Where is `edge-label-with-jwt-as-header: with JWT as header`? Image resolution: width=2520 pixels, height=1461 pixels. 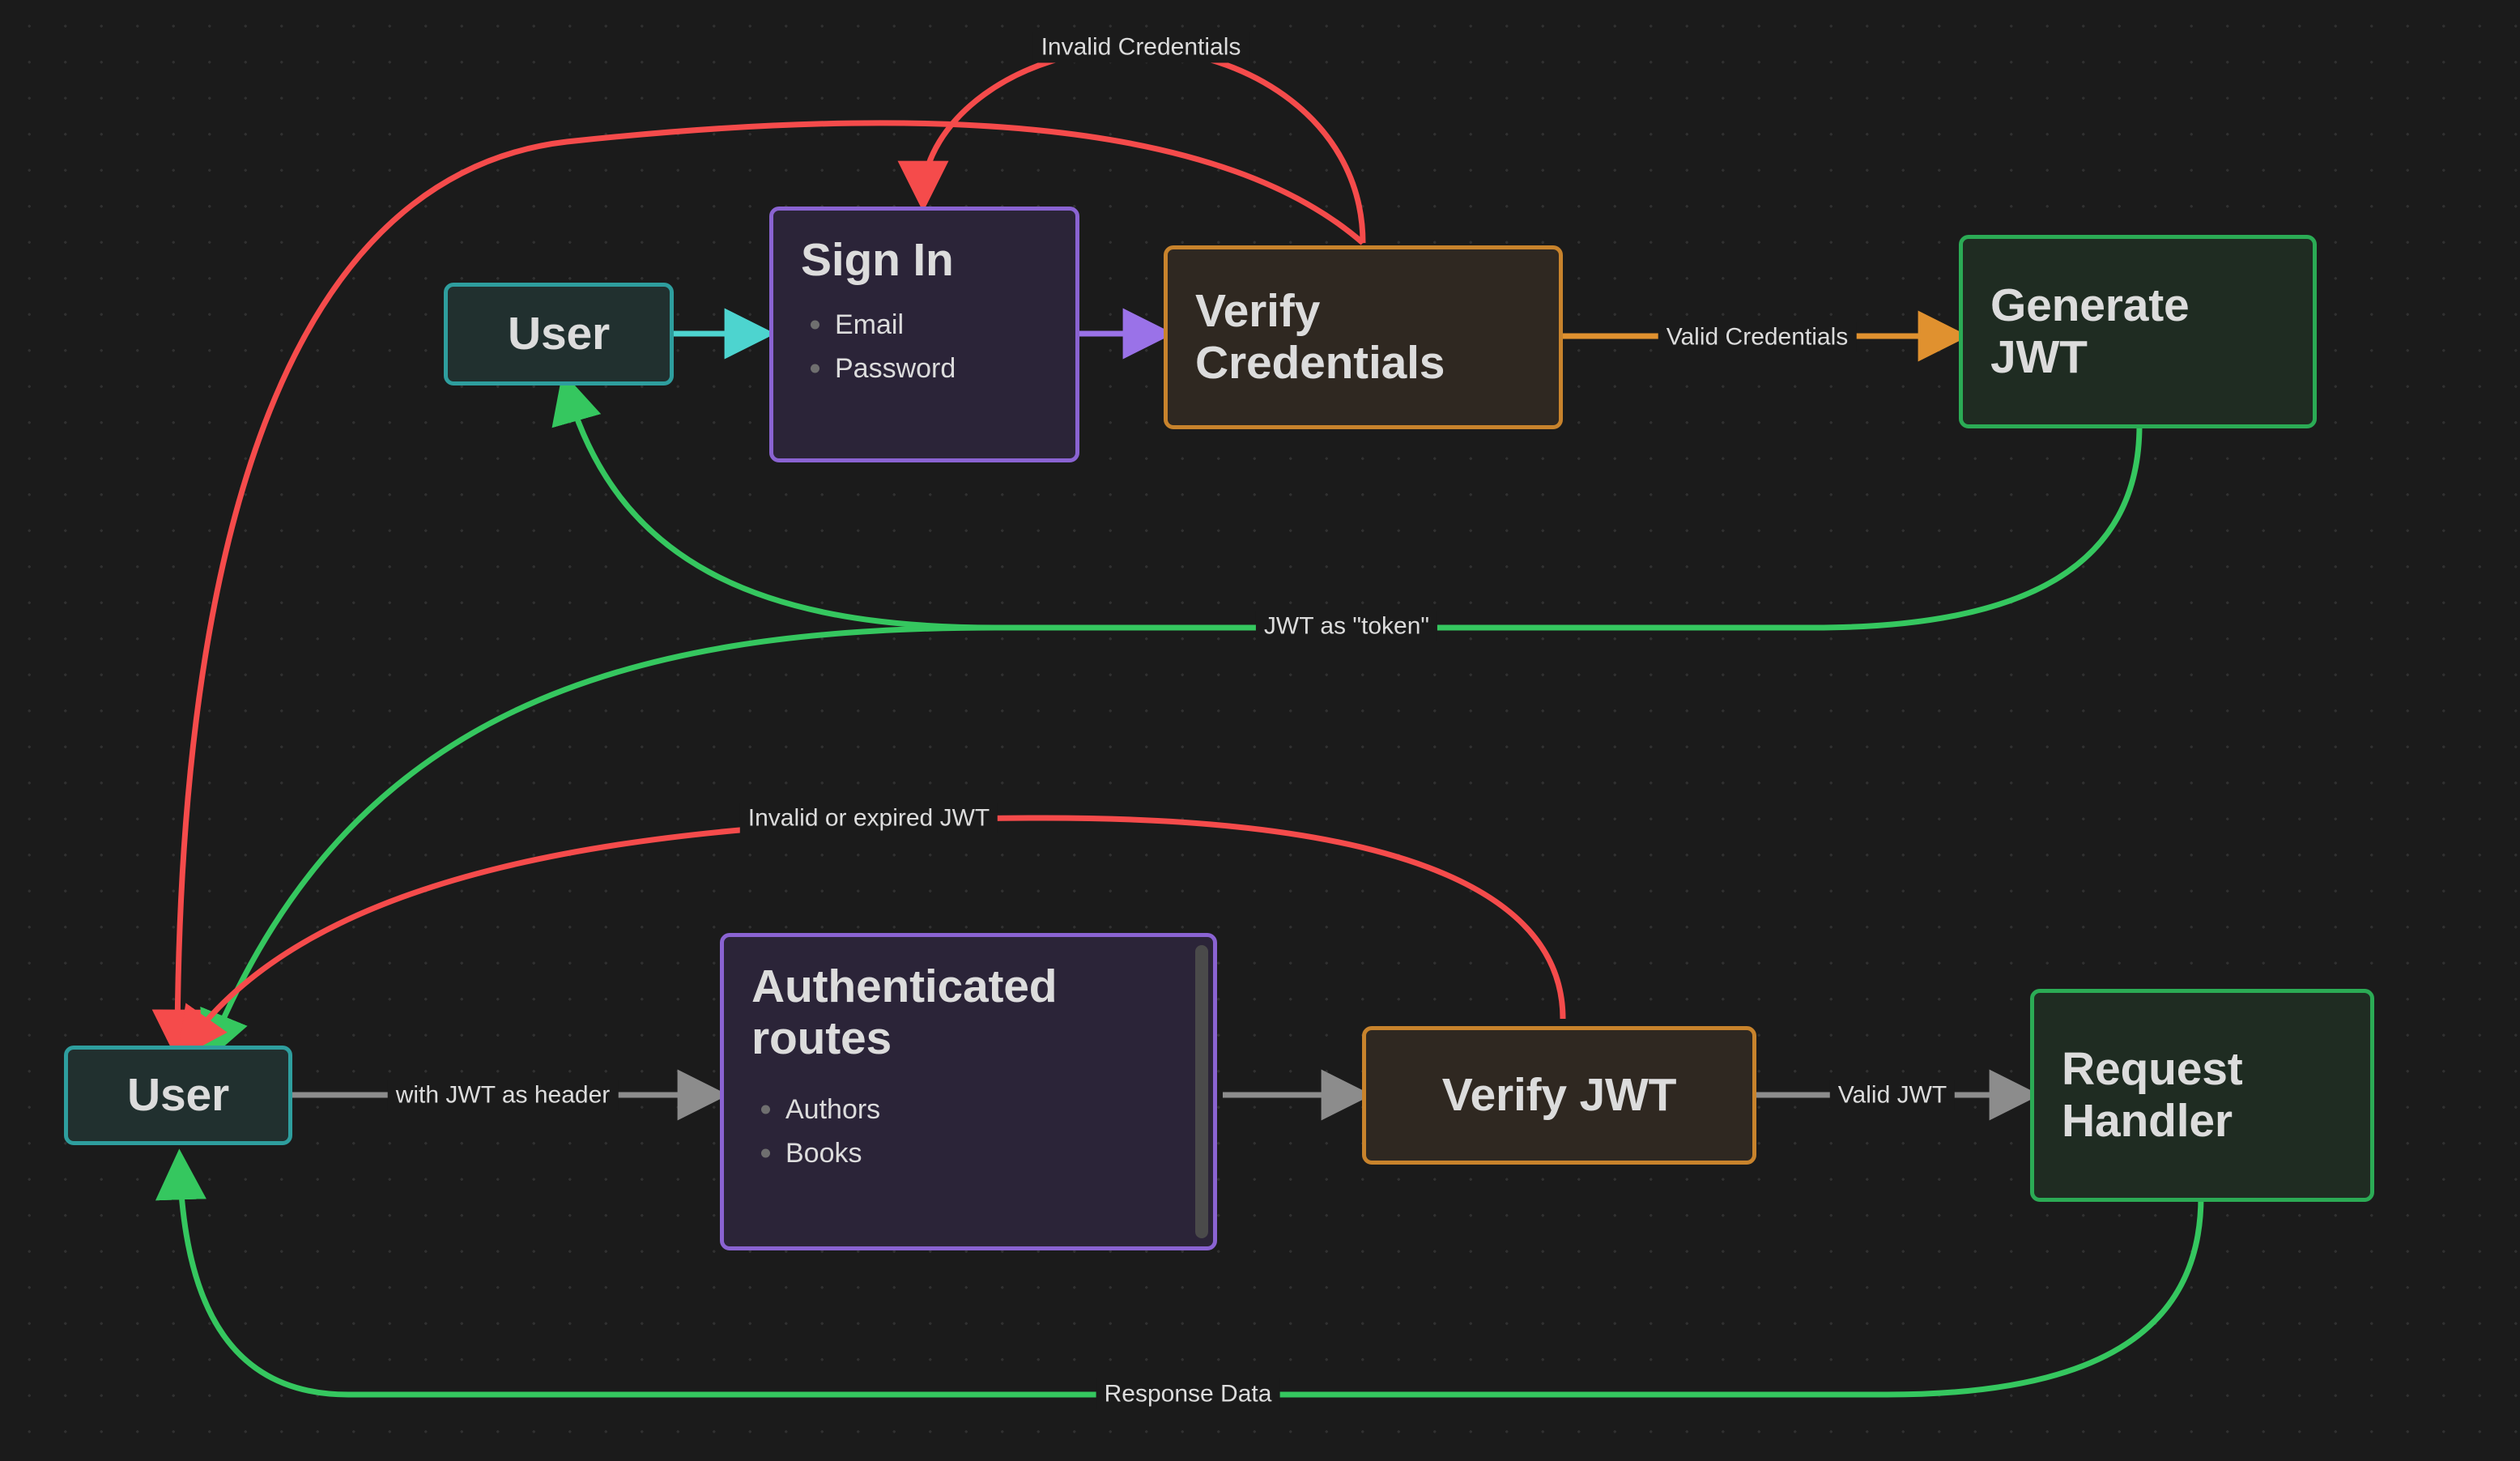 edge-label-with-jwt-as-header: with JWT as header is located at coordinates (503, 1095).